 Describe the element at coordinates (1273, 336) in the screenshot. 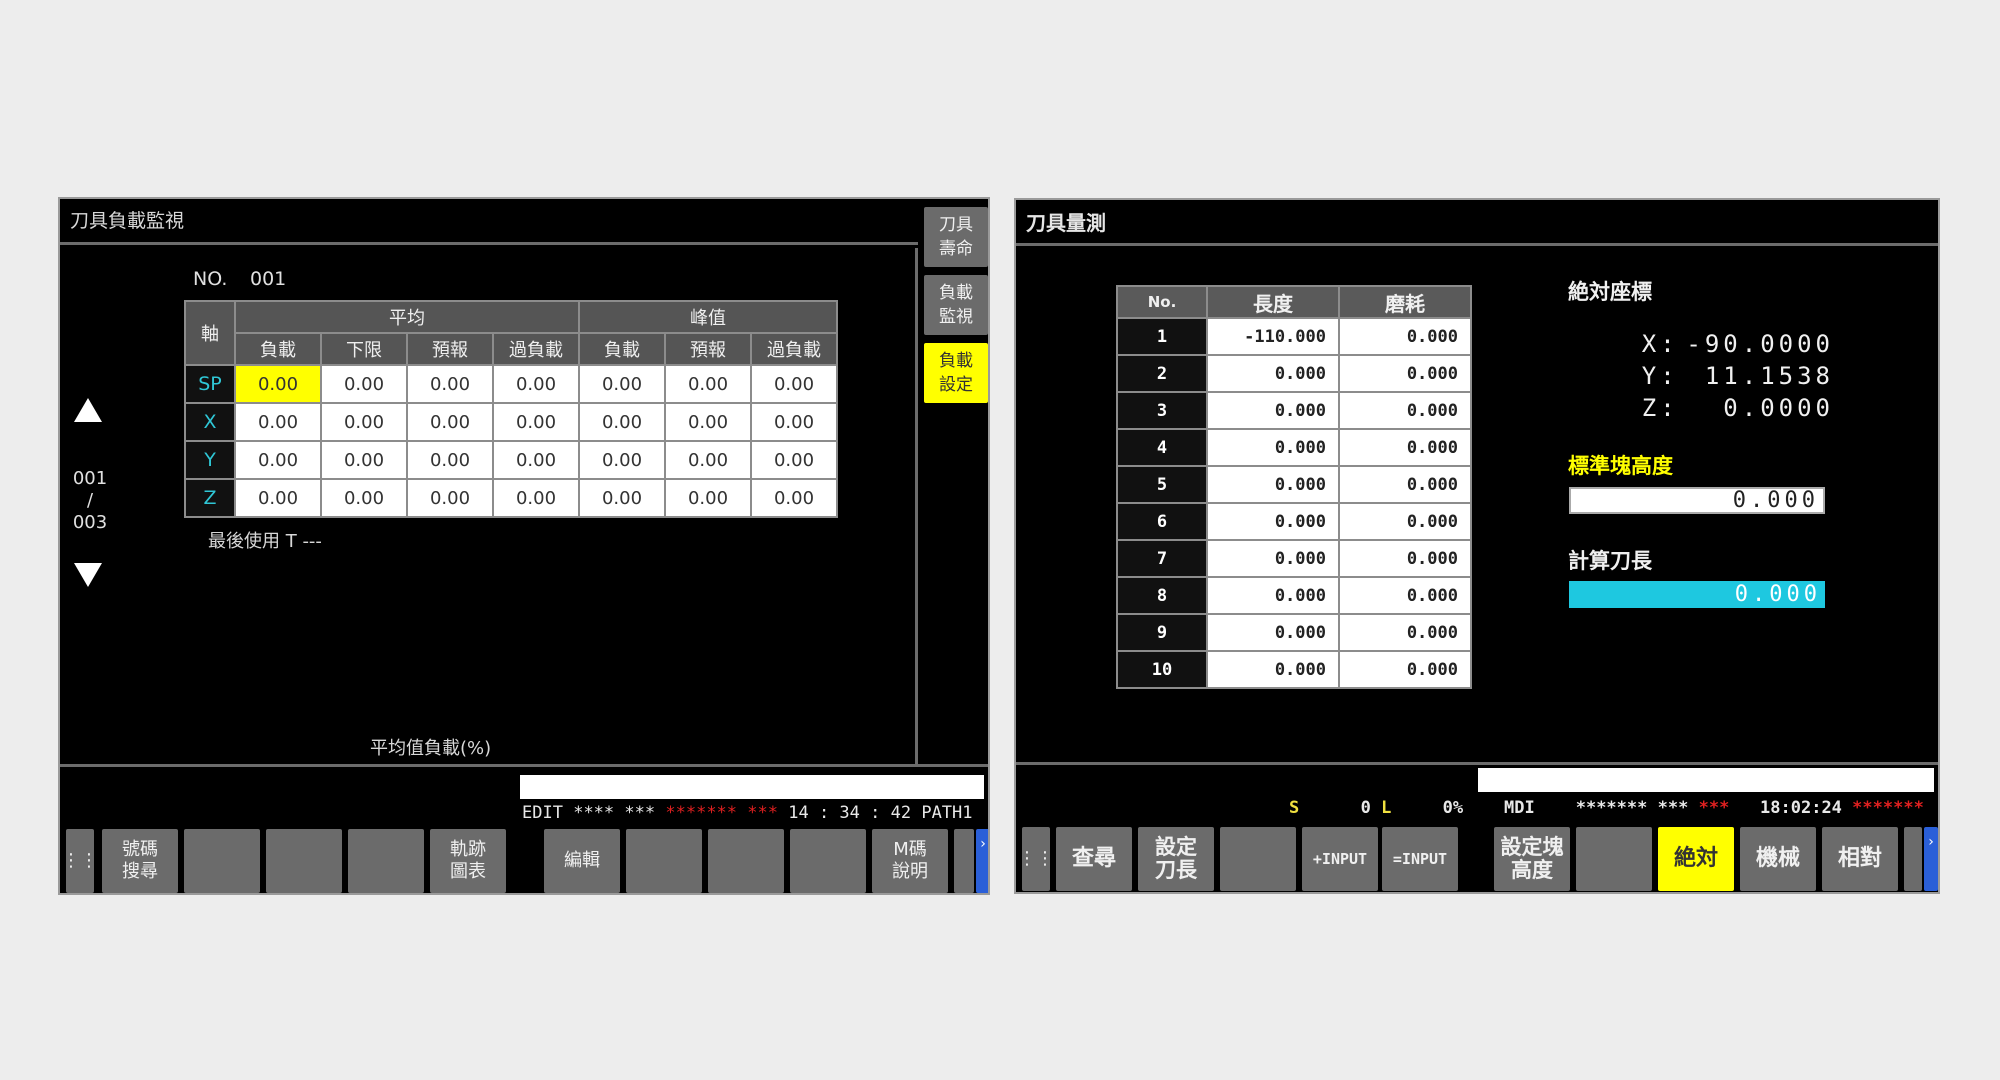

I see `length-cell: -110.000` at that location.